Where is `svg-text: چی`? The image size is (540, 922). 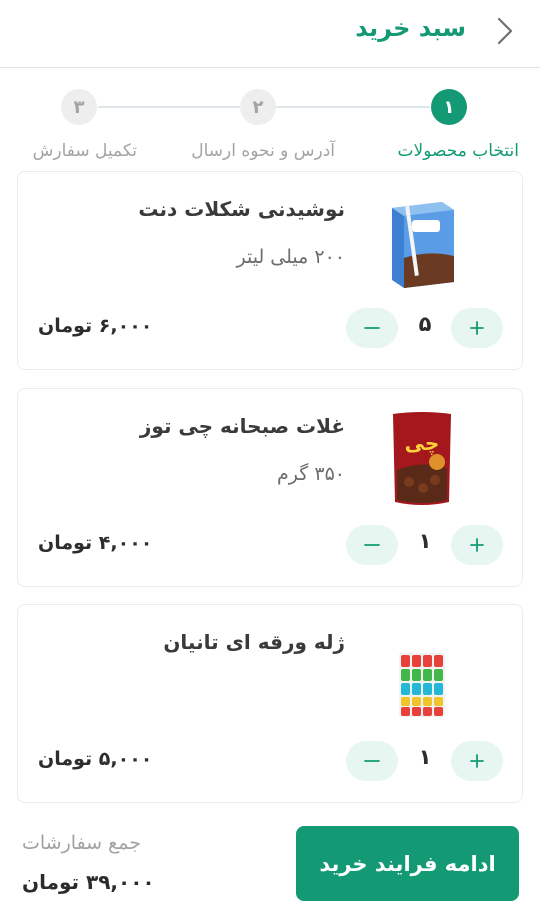 svg-text: چی is located at coordinates (422, 443).